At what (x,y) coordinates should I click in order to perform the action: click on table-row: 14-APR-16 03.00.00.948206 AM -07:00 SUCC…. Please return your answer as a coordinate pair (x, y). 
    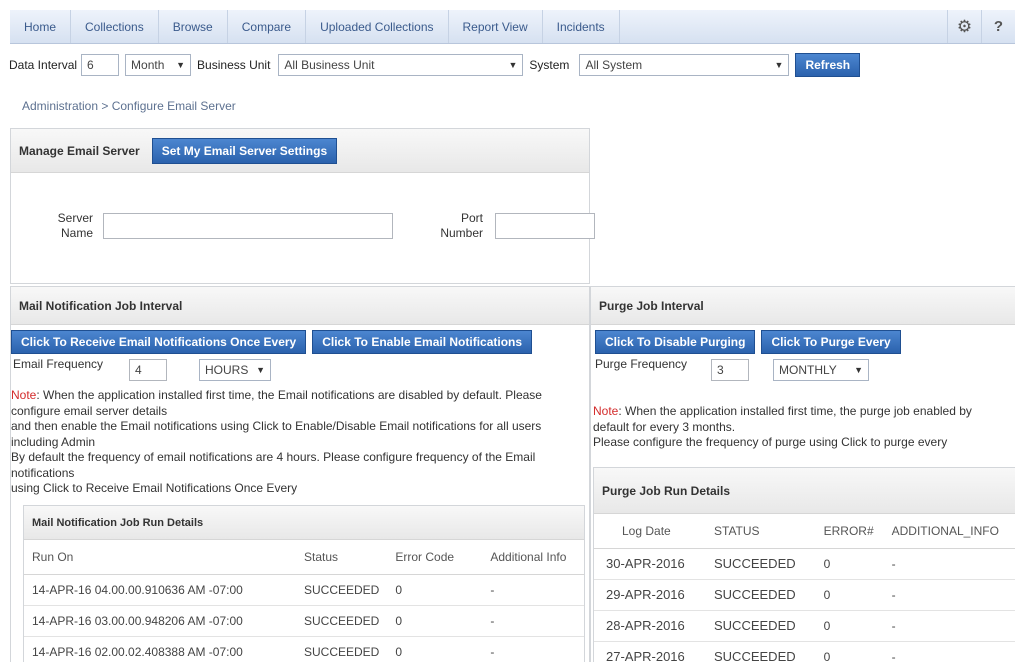
    Looking at the image, I should click on (304, 621).